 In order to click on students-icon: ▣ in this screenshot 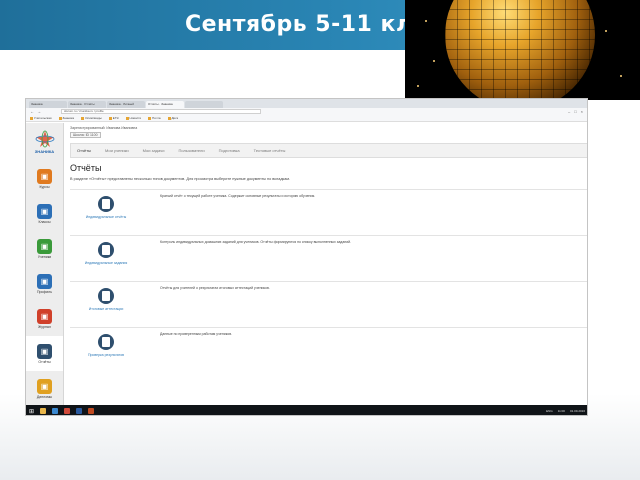, I will do `click(44, 246)`.